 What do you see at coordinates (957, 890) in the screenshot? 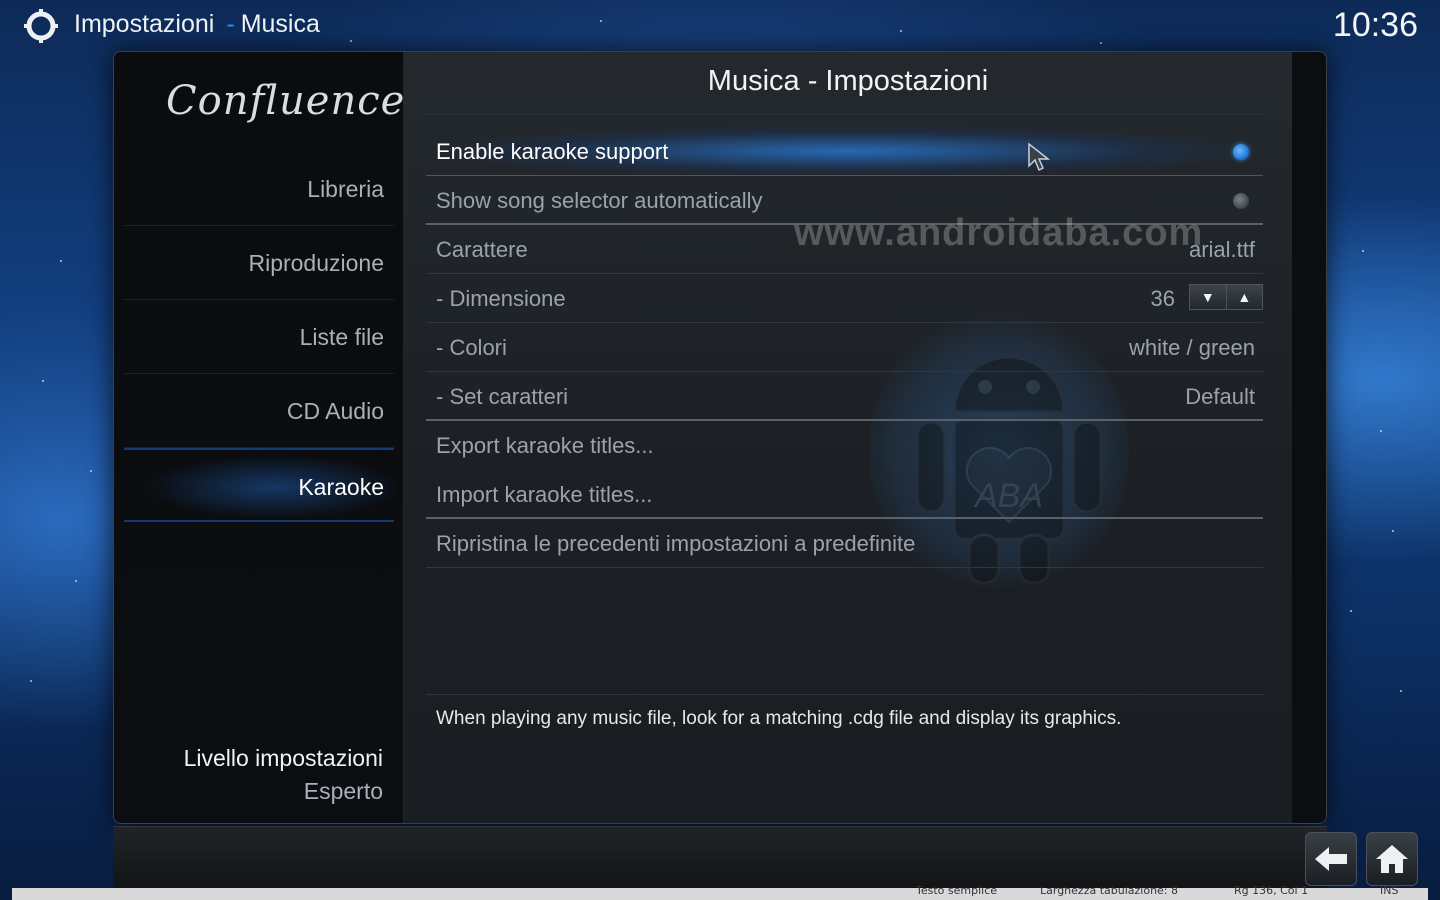
I see `status-mode: Testo semplice` at bounding box center [957, 890].